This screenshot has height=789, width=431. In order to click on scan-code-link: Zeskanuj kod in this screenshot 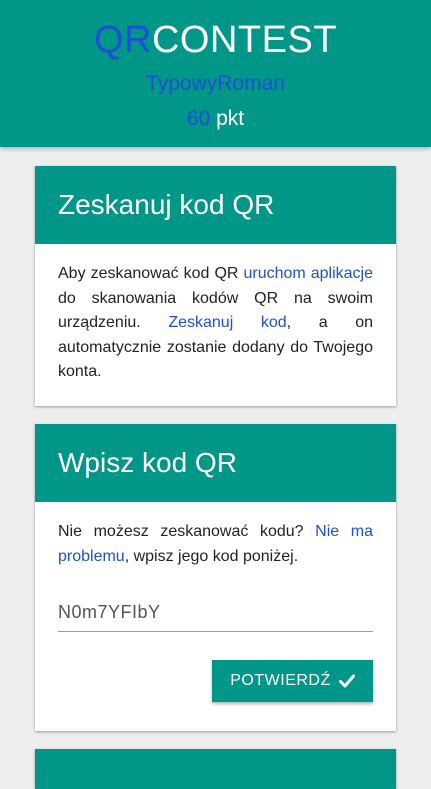, I will do `click(227, 322)`.